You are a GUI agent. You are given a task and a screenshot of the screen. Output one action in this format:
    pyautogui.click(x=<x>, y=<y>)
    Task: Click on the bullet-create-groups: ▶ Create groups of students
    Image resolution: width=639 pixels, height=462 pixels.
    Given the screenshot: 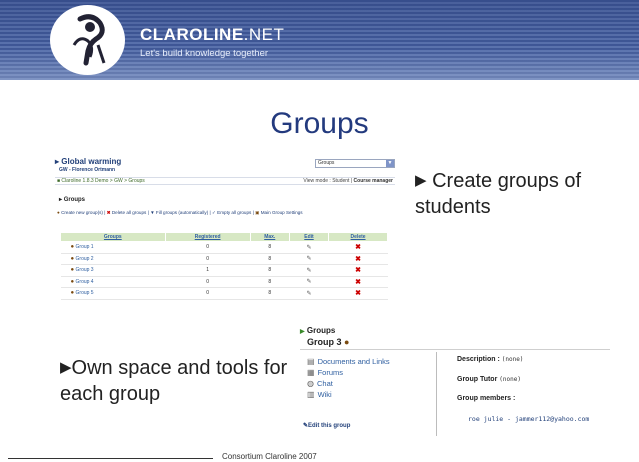 What is the action you would take?
    pyautogui.click(x=498, y=194)
    